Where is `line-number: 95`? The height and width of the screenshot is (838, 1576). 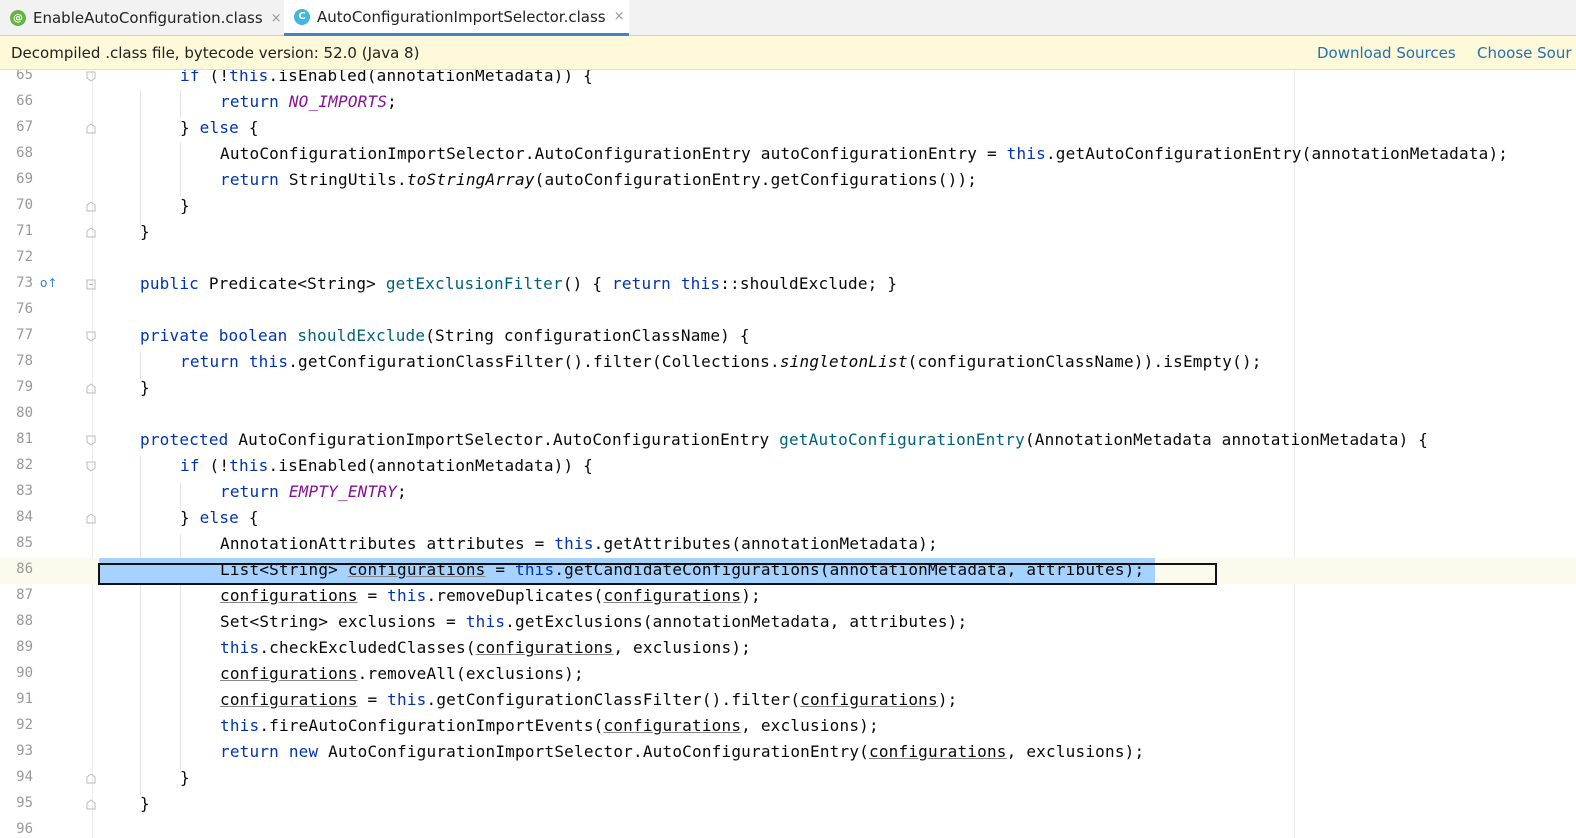
line-number: 95 is located at coordinates (24, 803).